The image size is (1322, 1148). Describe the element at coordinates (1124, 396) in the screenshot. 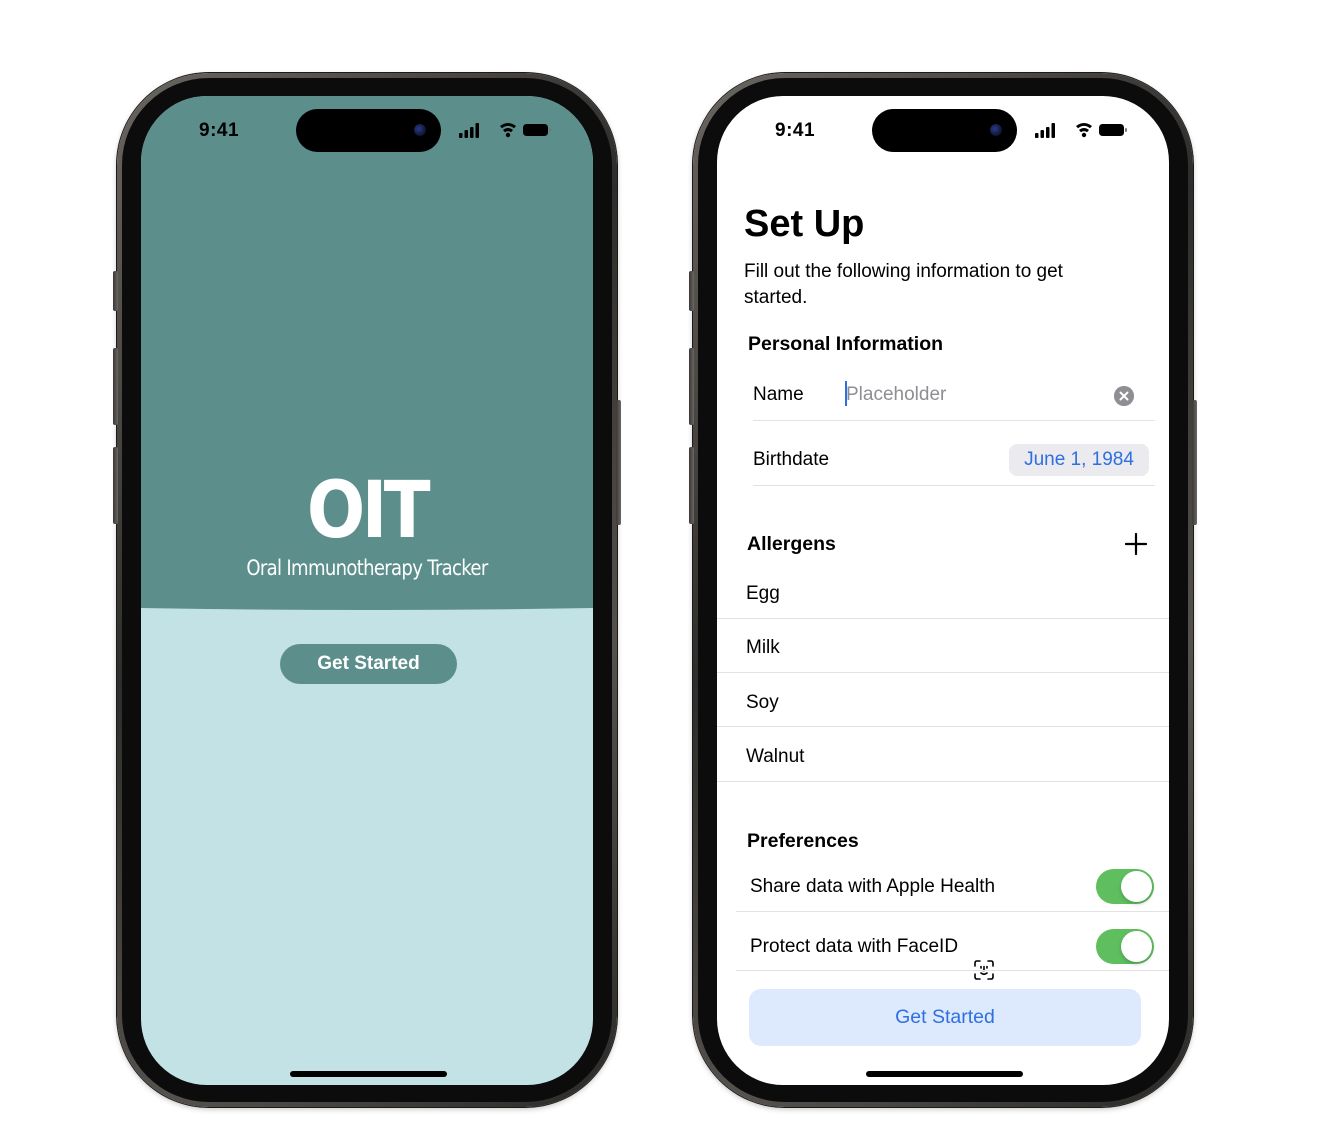

I see `clear-icon` at that location.